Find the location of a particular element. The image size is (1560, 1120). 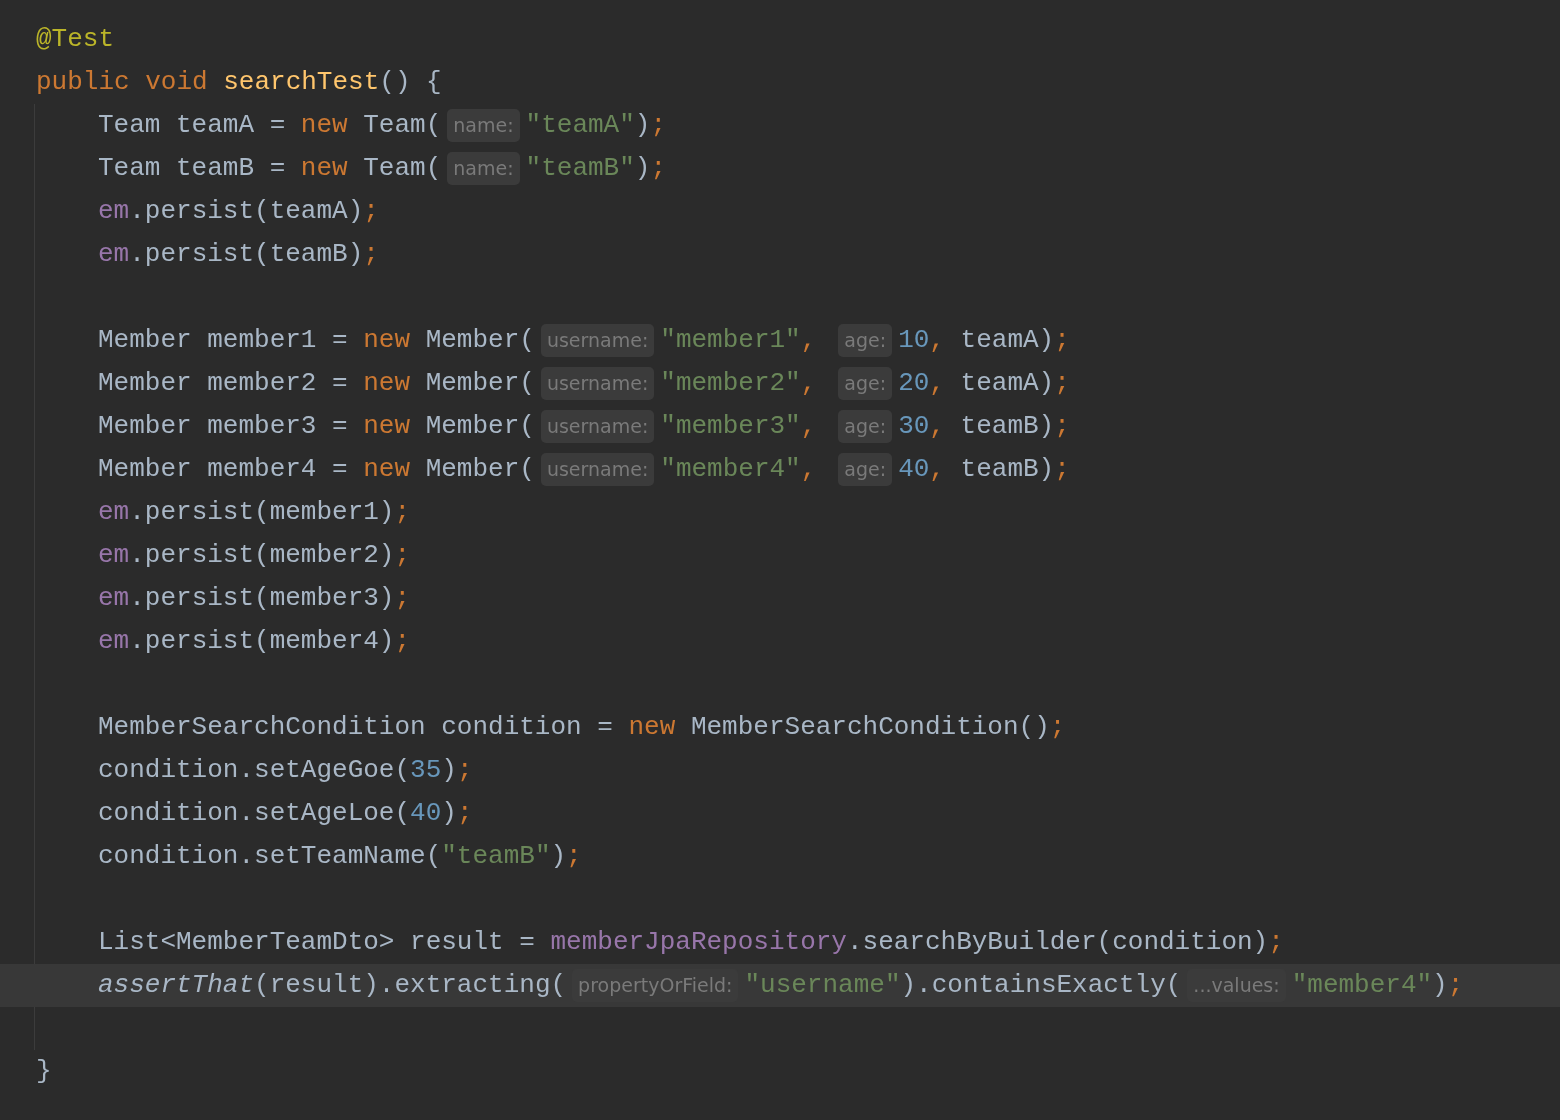

code-text: () { is located at coordinates (410, 82).